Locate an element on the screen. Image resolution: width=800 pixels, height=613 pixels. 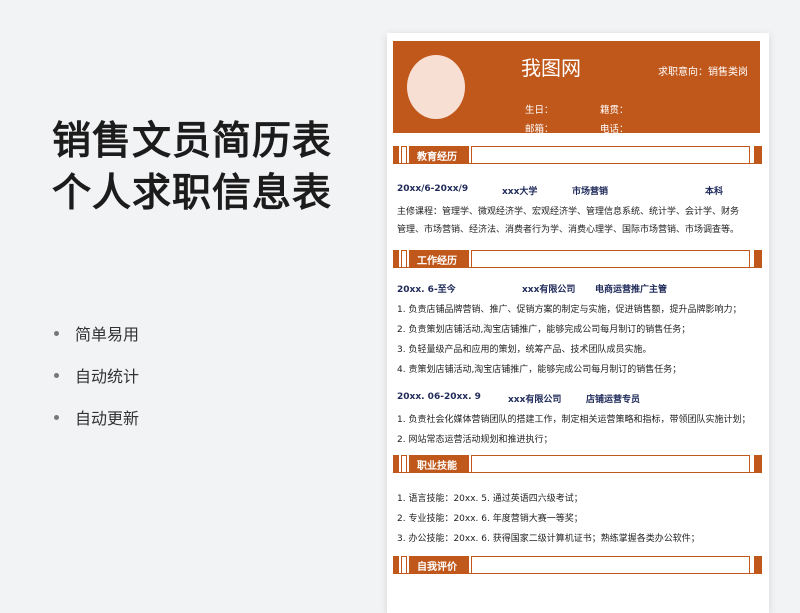
title-line-1: 销售文员简历表 is located at coordinates (192, 141).